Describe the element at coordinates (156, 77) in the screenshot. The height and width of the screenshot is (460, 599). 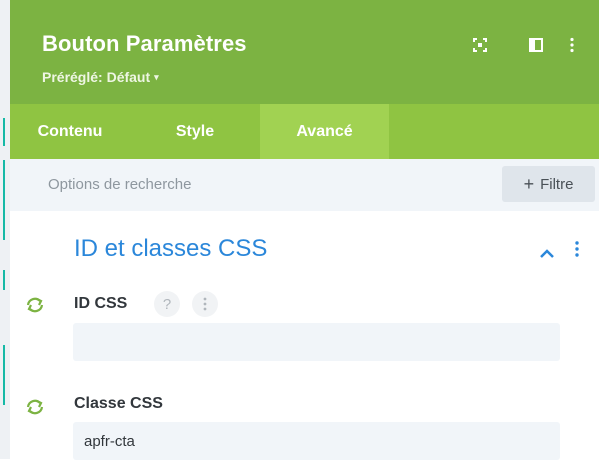
I see `caret-down-icon: ▾` at that location.